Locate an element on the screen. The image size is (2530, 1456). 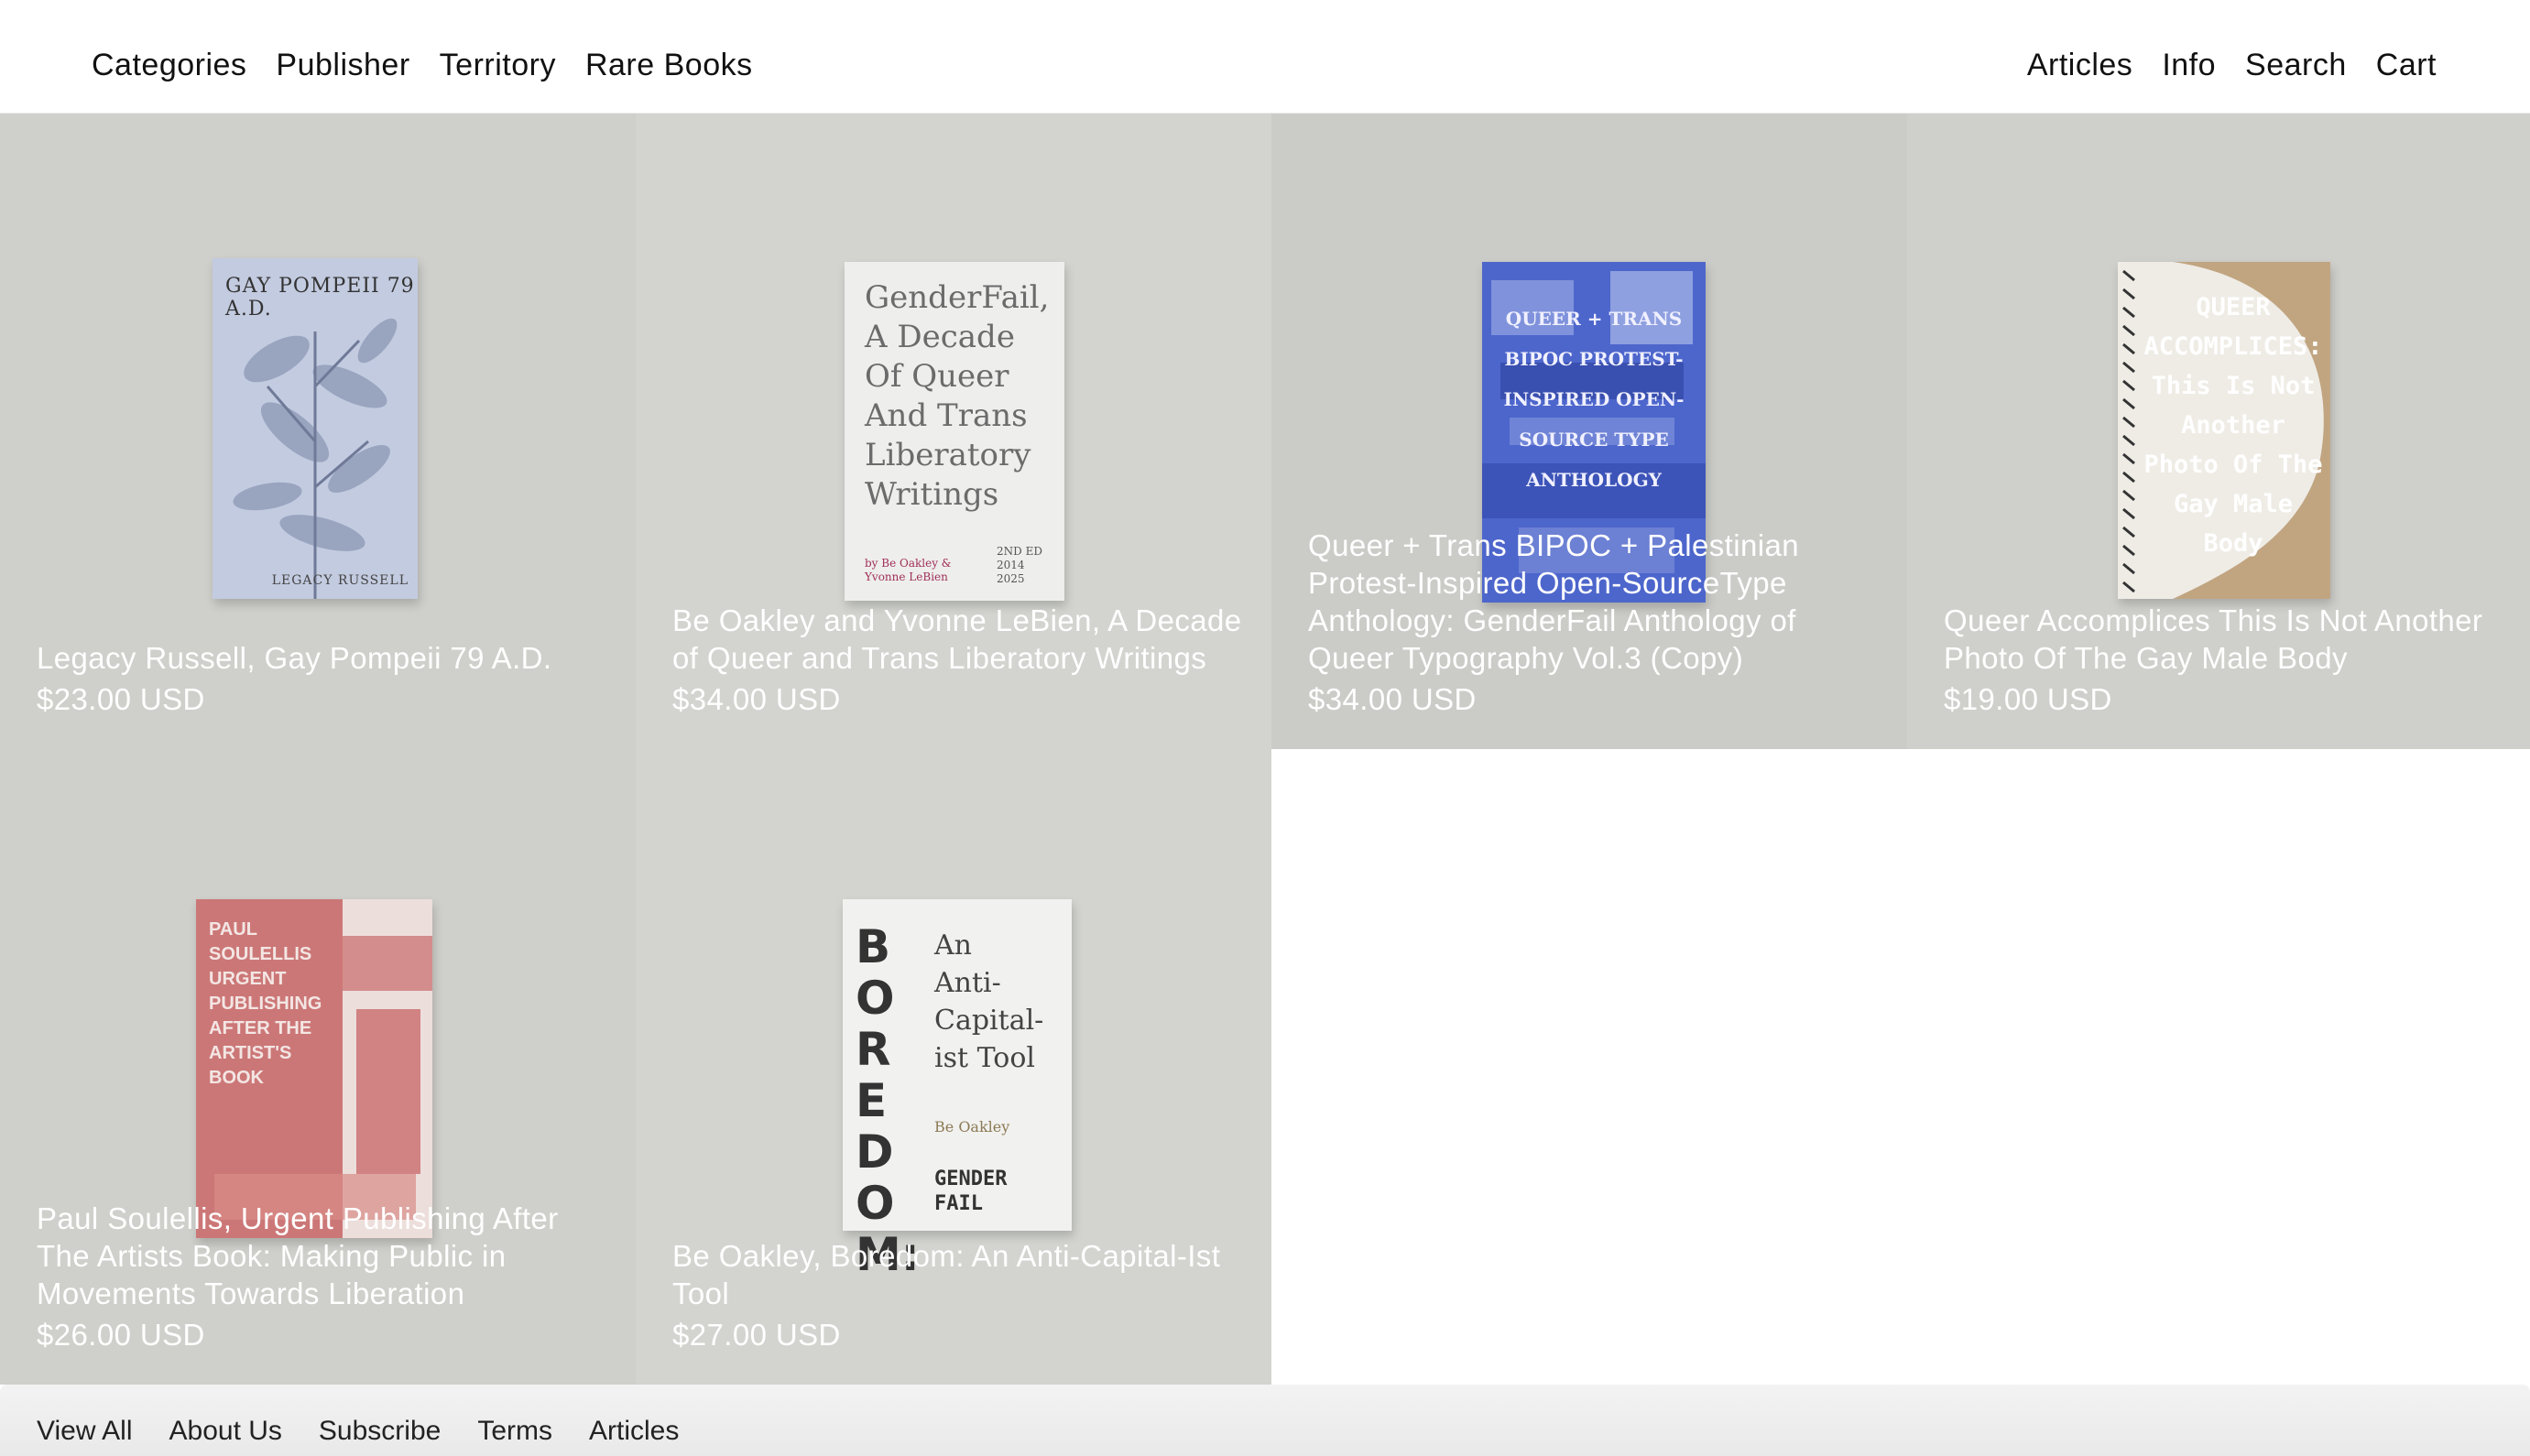
nav-publisher: Publisher is located at coordinates (342, 65).